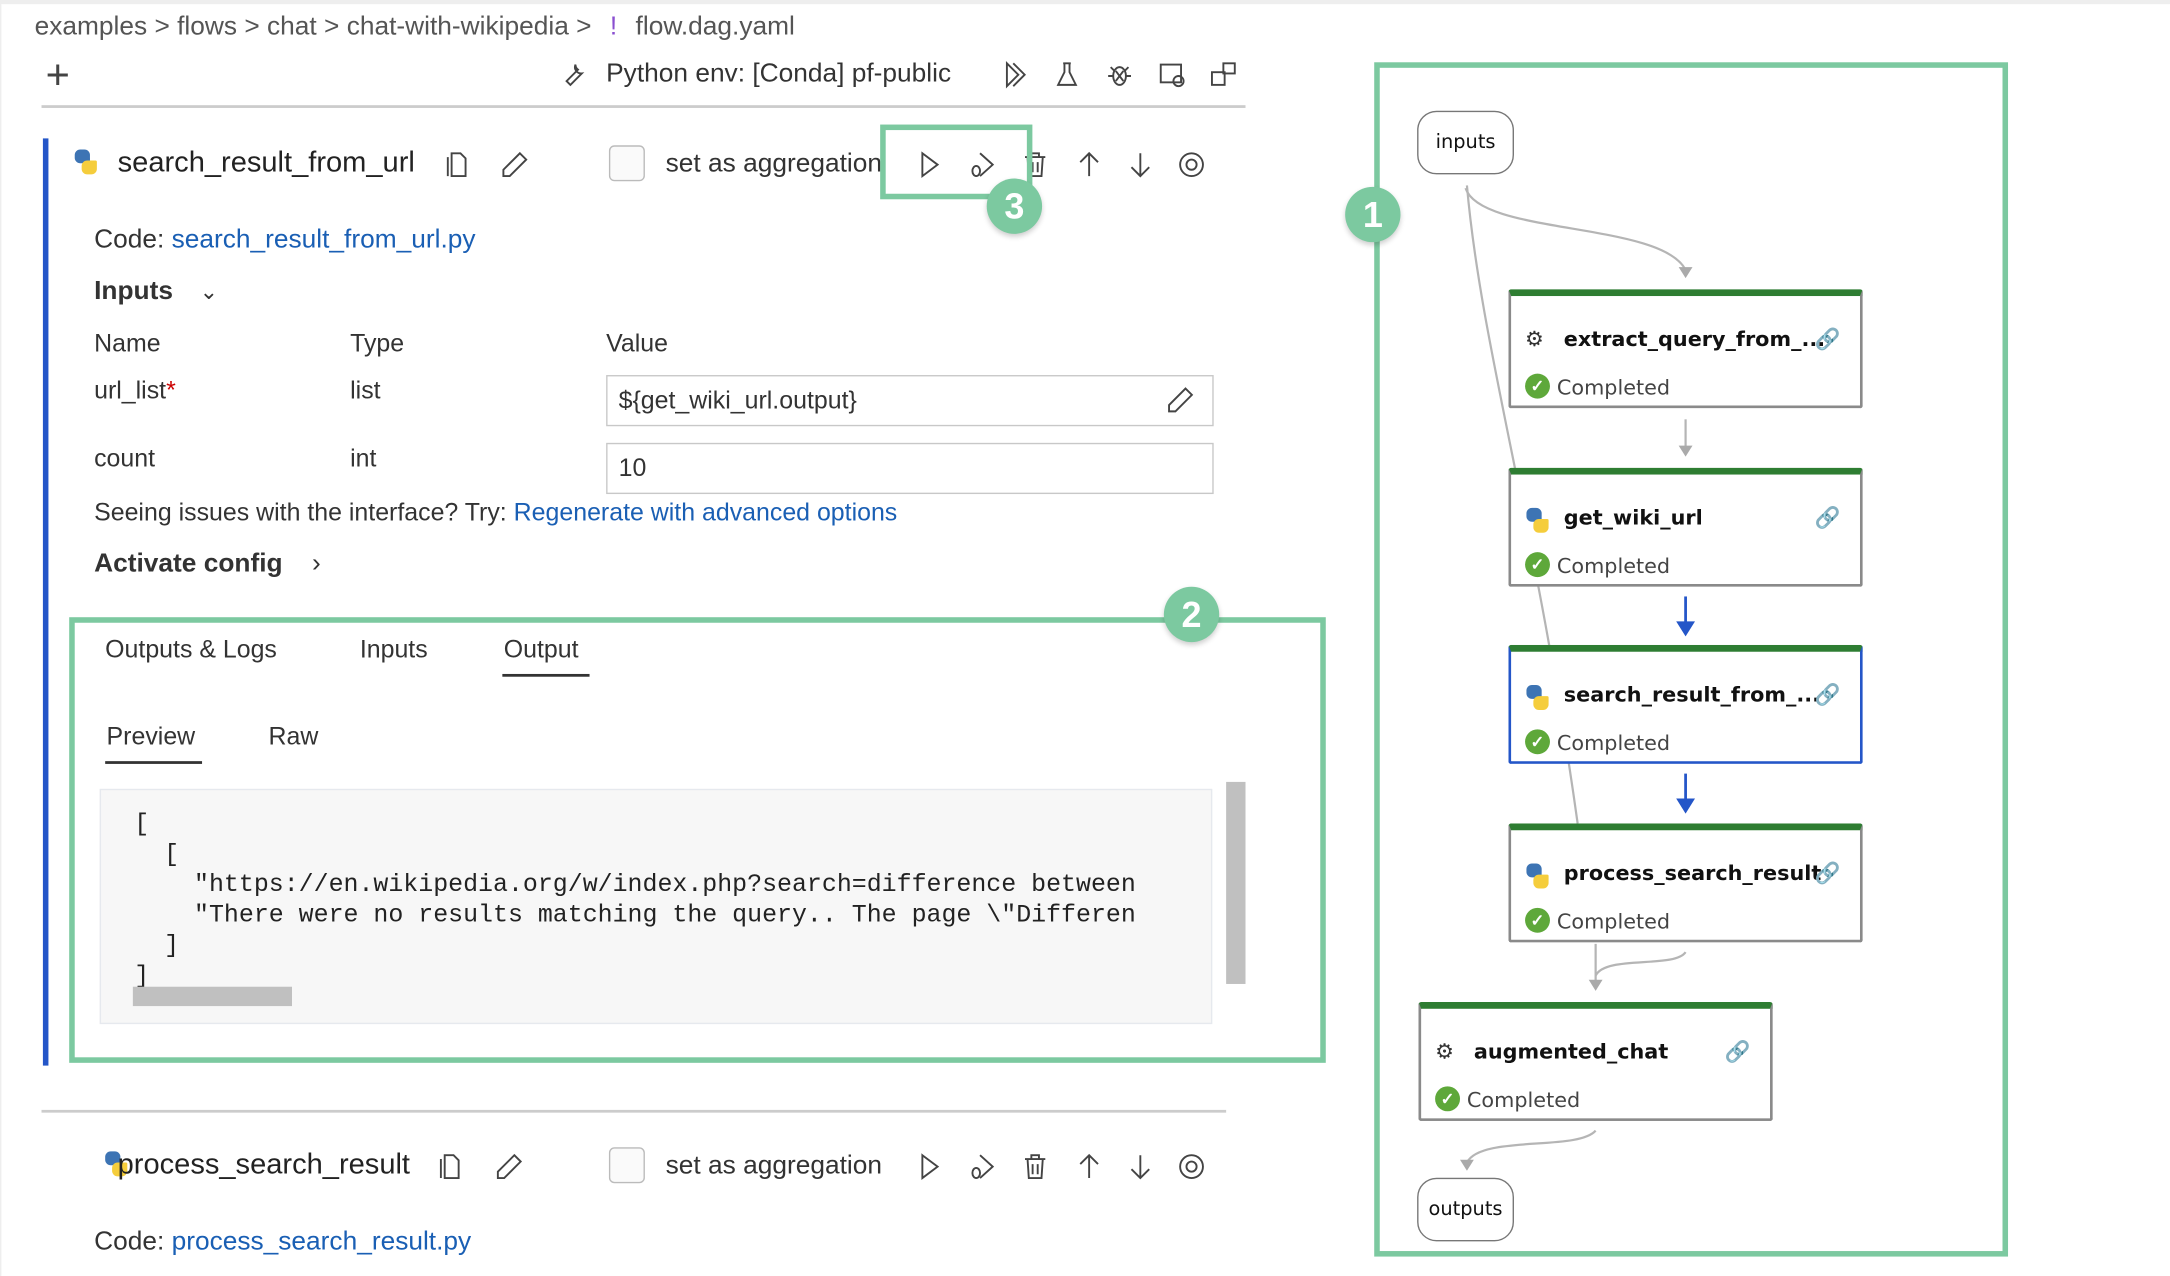 This screenshot has width=2170, height=1276. I want to click on graph-node-get-wiki-url: get_wiki_url 🔗 ✓ Completed, so click(1685, 527).